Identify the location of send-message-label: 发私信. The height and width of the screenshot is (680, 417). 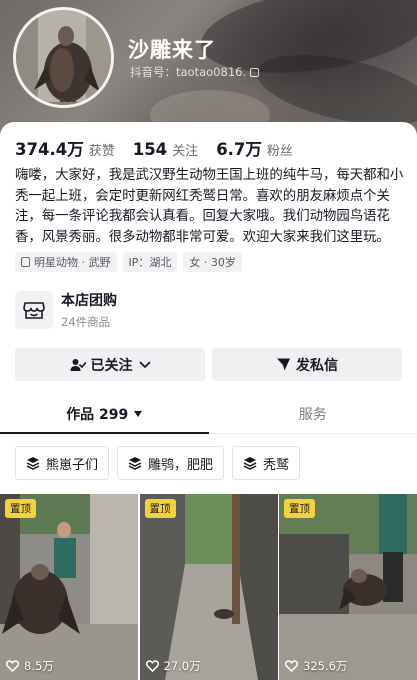
(317, 365).